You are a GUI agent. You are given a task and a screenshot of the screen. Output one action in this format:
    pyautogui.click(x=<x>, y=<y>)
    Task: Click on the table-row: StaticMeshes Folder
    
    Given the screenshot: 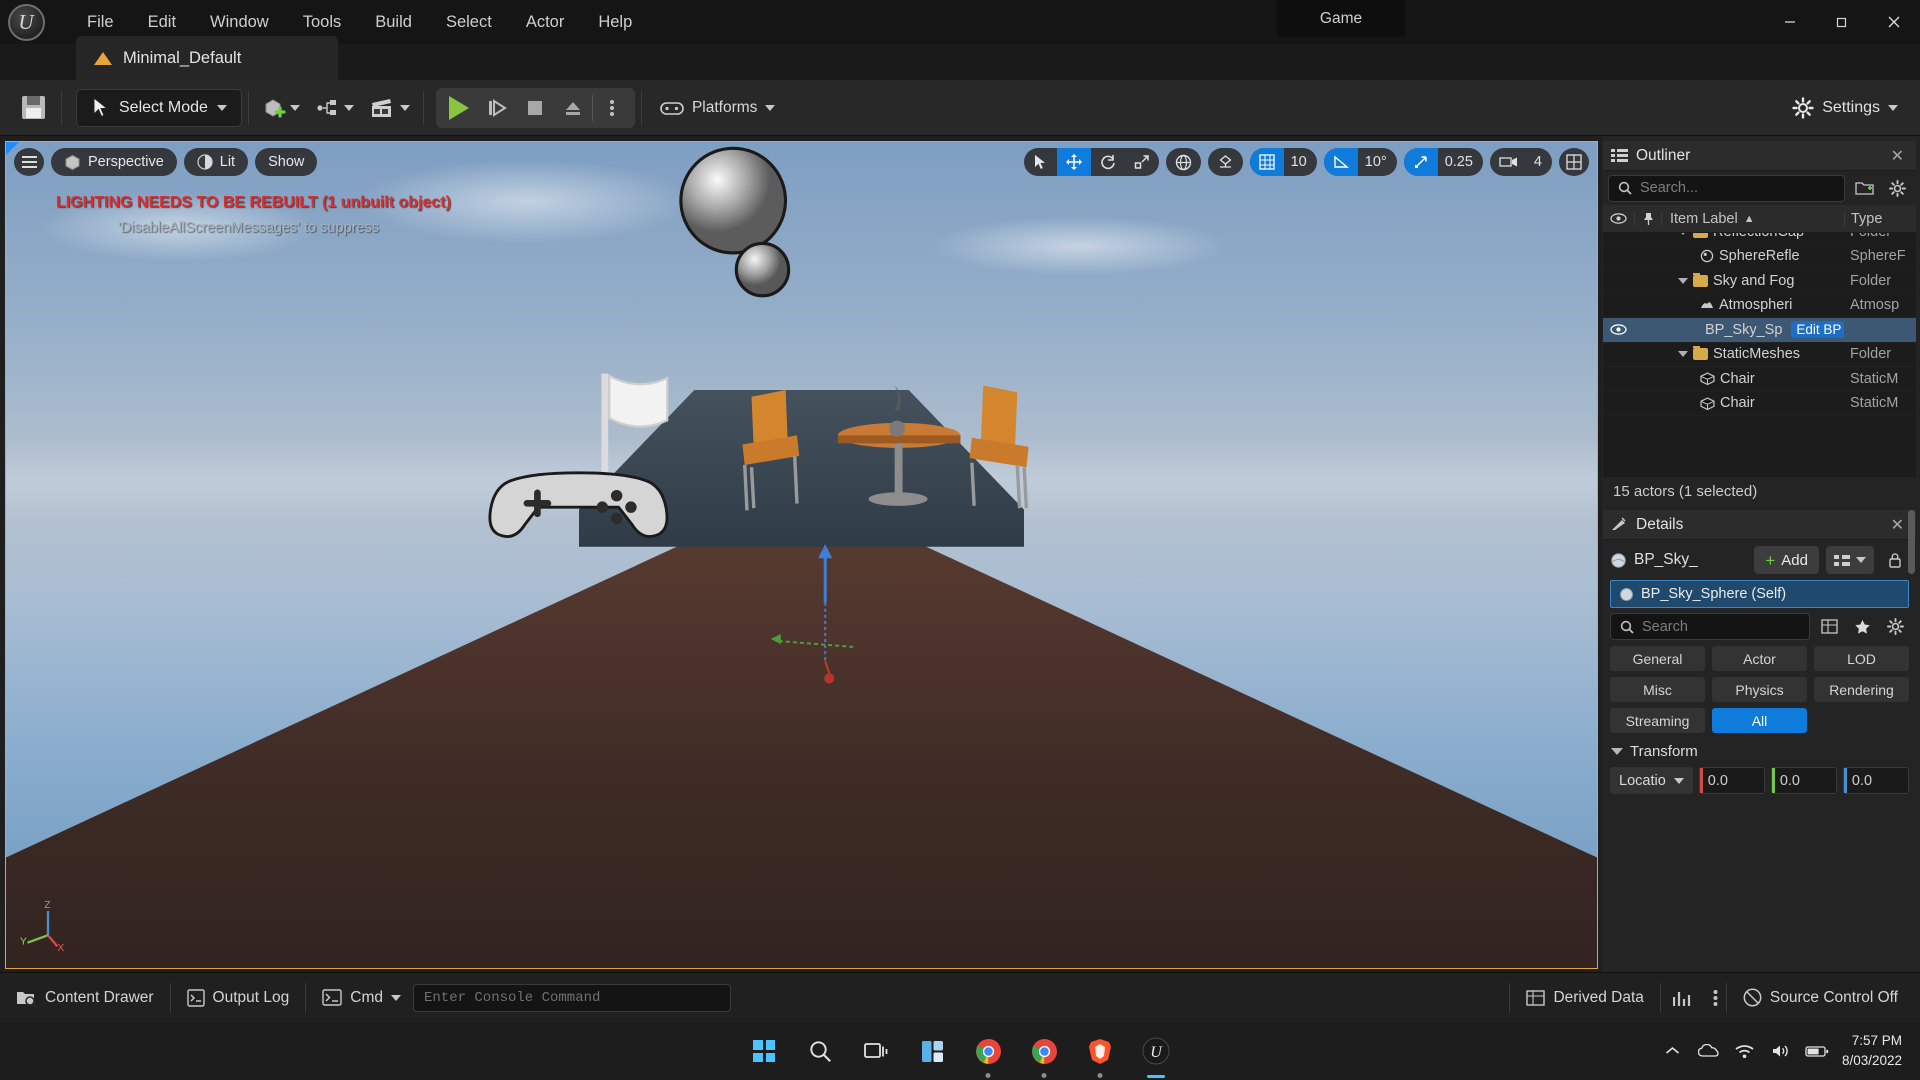 What is the action you would take?
    pyautogui.click(x=1759, y=355)
    